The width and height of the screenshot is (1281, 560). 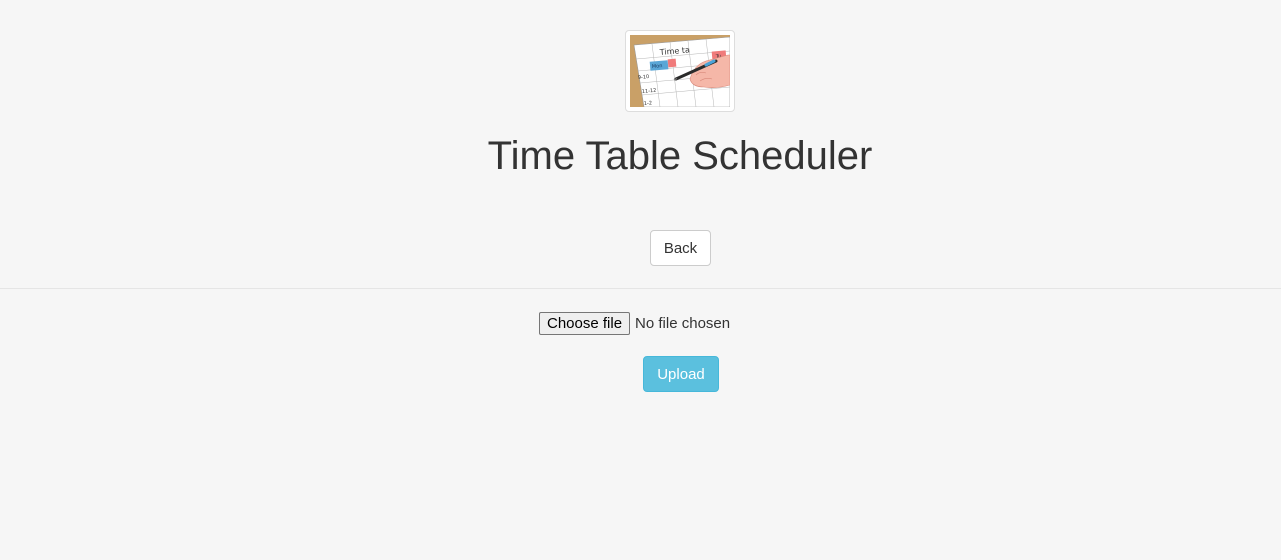 I want to click on logo-slot-1-text: 9-10, so click(x=644, y=77).